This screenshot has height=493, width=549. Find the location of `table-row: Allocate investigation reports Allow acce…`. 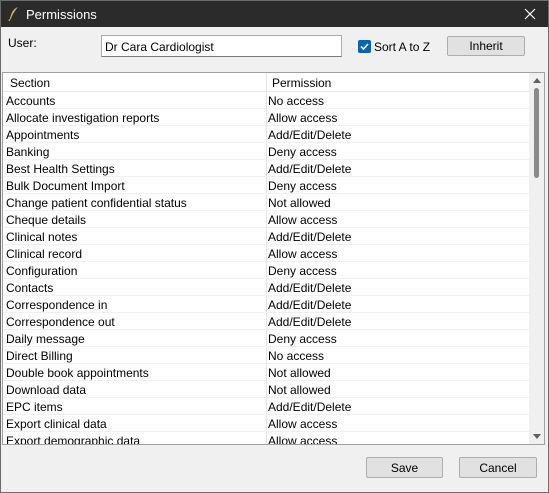

table-row: Allocate investigation reports Allow acce… is located at coordinates (266, 117).